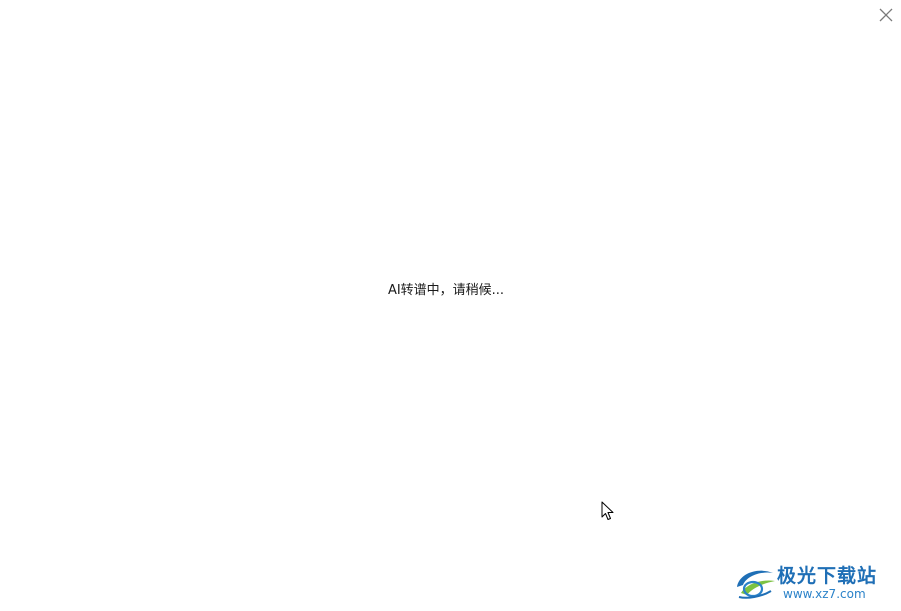 The image size is (901, 611). Describe the element at coordinates (824, 594) in the screenshot. I see `watermark-url: www.xz7.com` at that location.